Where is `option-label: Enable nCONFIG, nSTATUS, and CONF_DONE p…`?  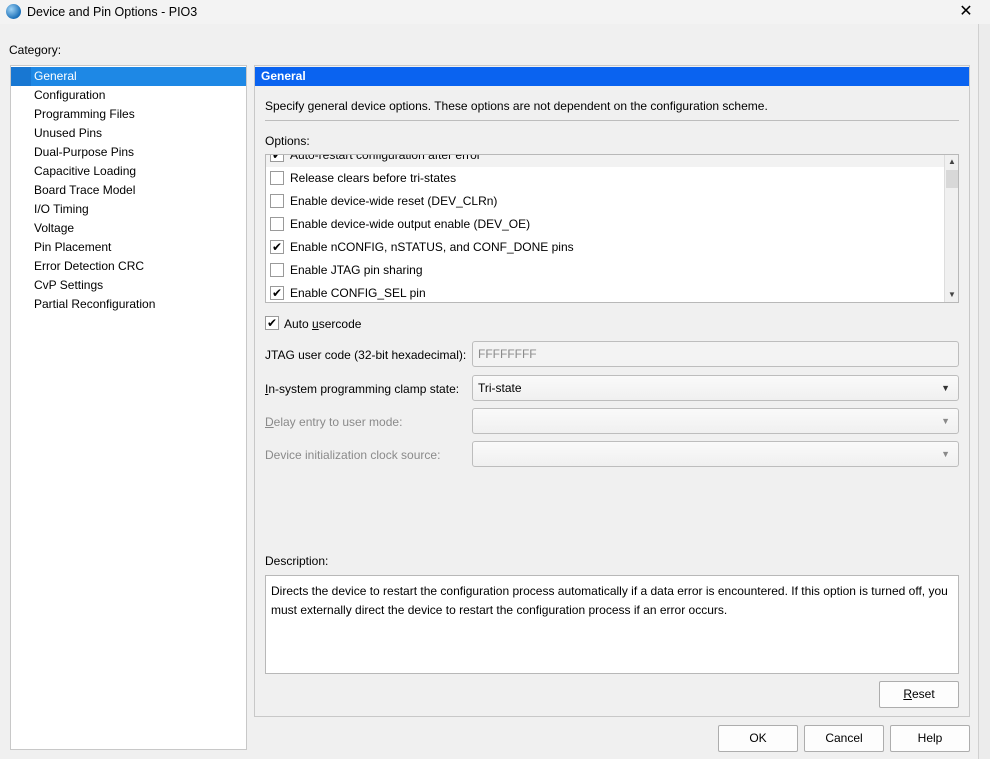 option-label: Enable nCONFIG, nSTATUS, and CONF_DONE p… is located at coordinates (432, 247).